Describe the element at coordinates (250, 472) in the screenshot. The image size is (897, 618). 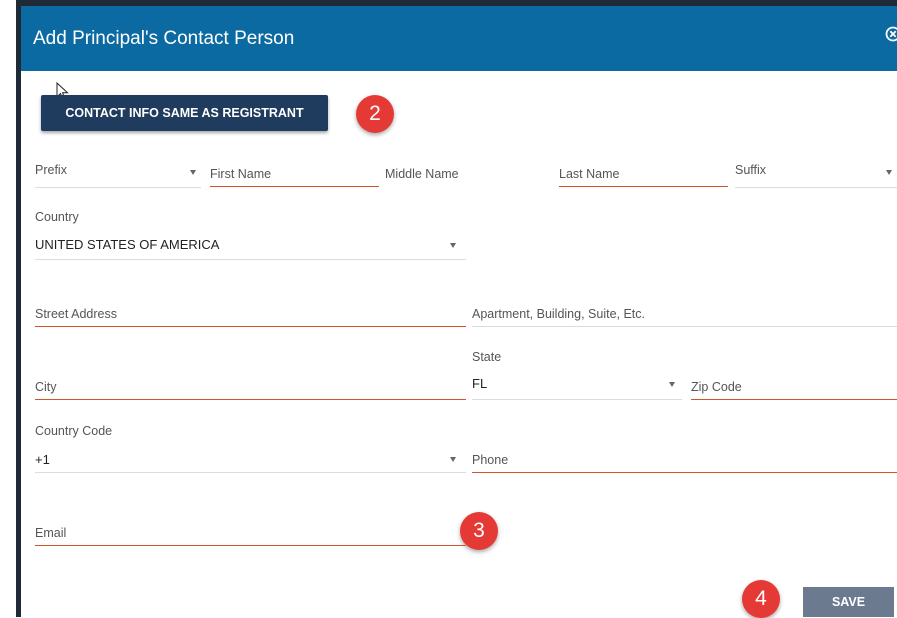
I see `country-code-underline` at that location.